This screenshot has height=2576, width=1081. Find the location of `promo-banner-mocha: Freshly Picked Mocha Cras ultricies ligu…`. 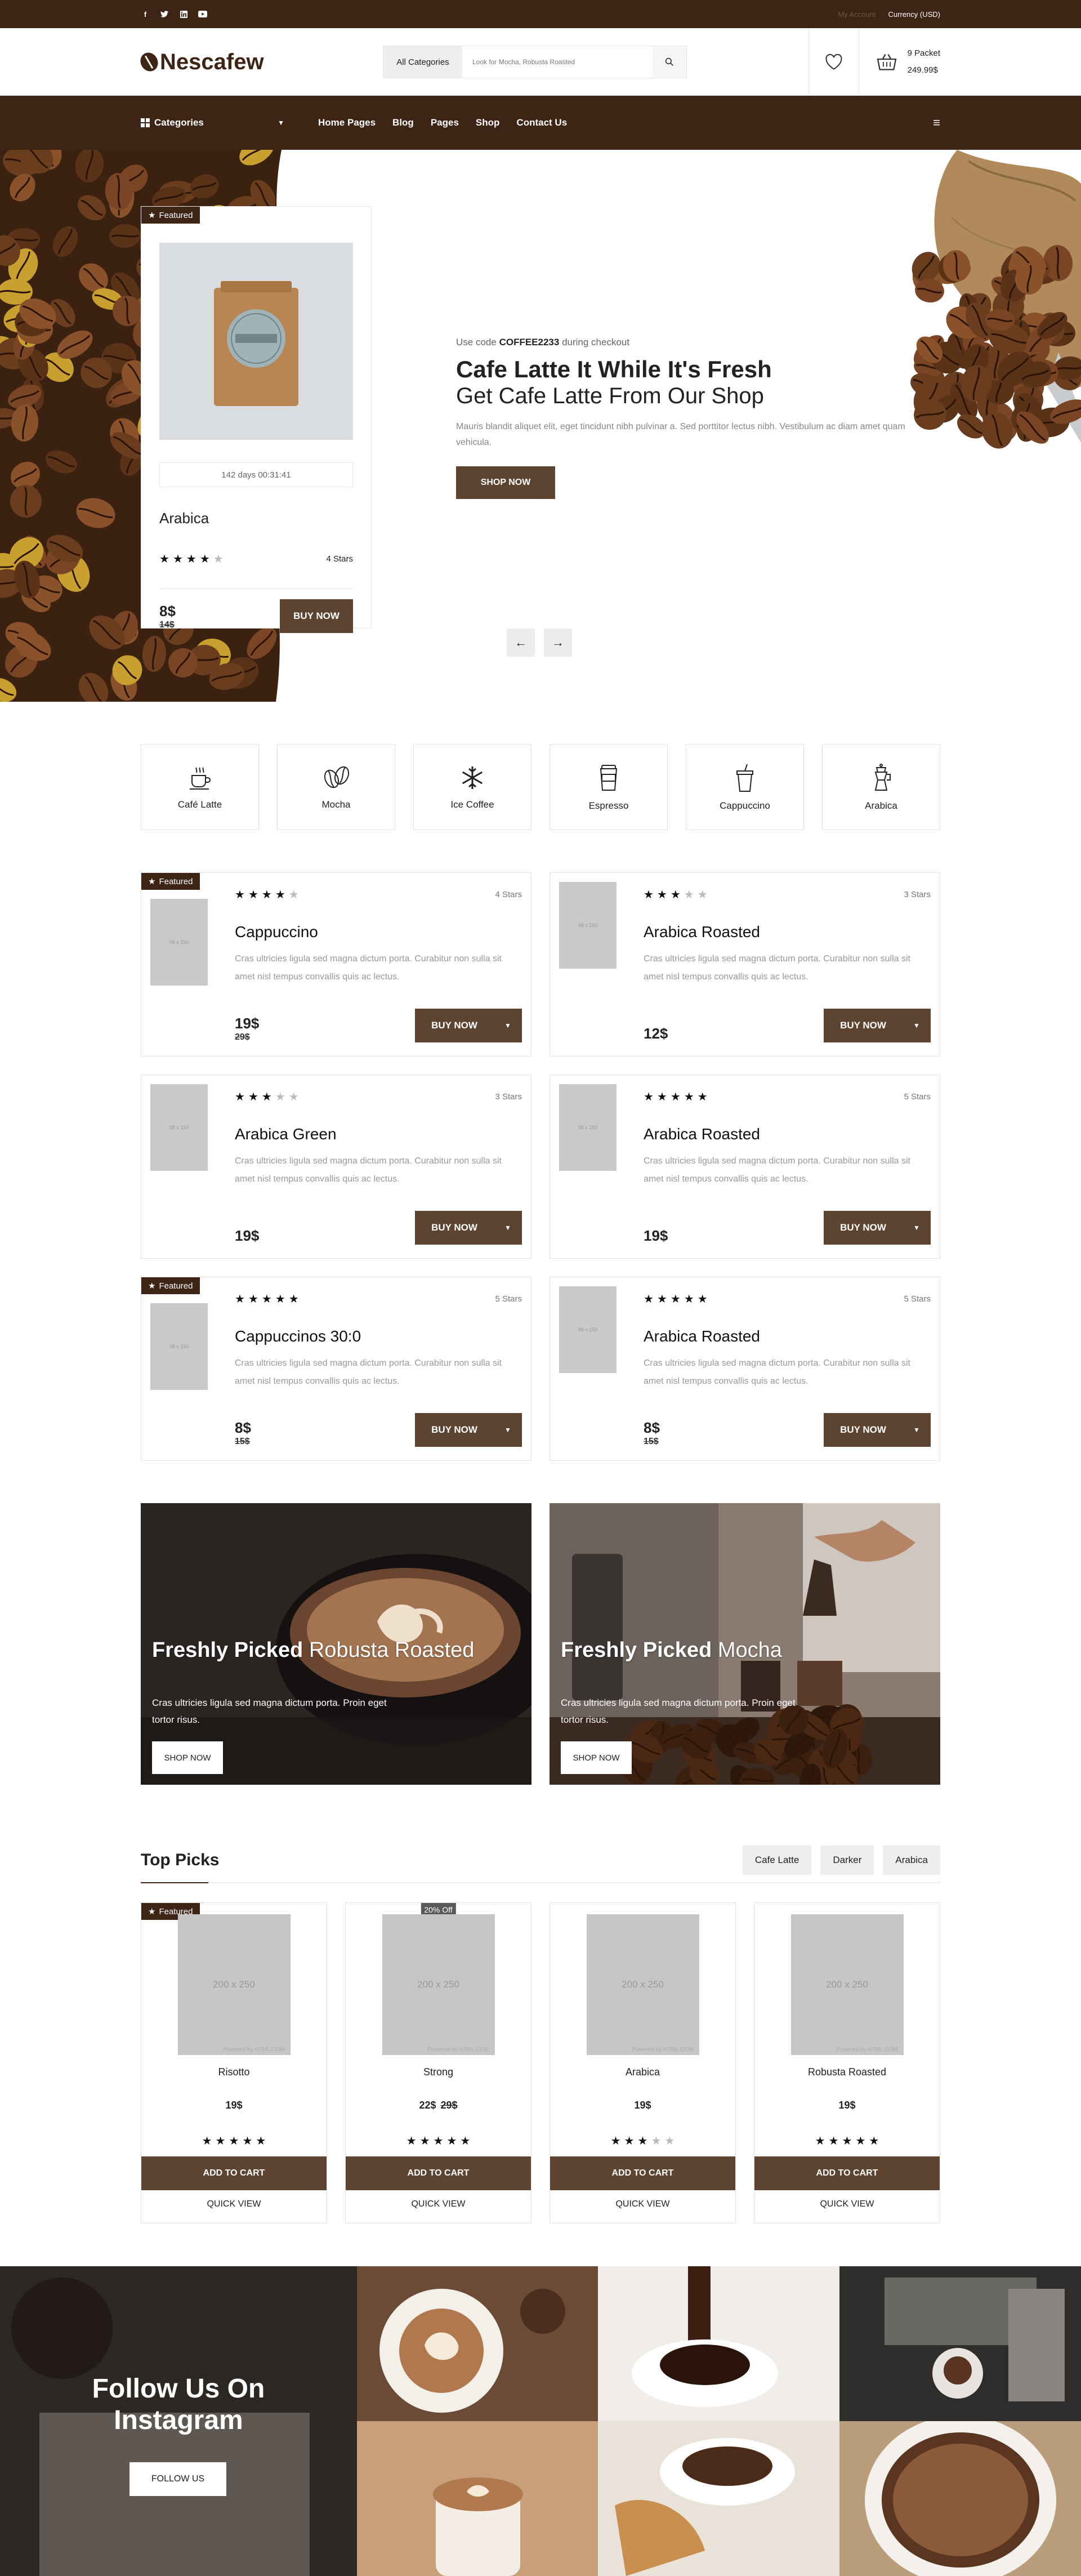

promo-banner-mocha: Freshly Picked Mocha Cras ultricies ligu… is located at coordinates (745, 1644).